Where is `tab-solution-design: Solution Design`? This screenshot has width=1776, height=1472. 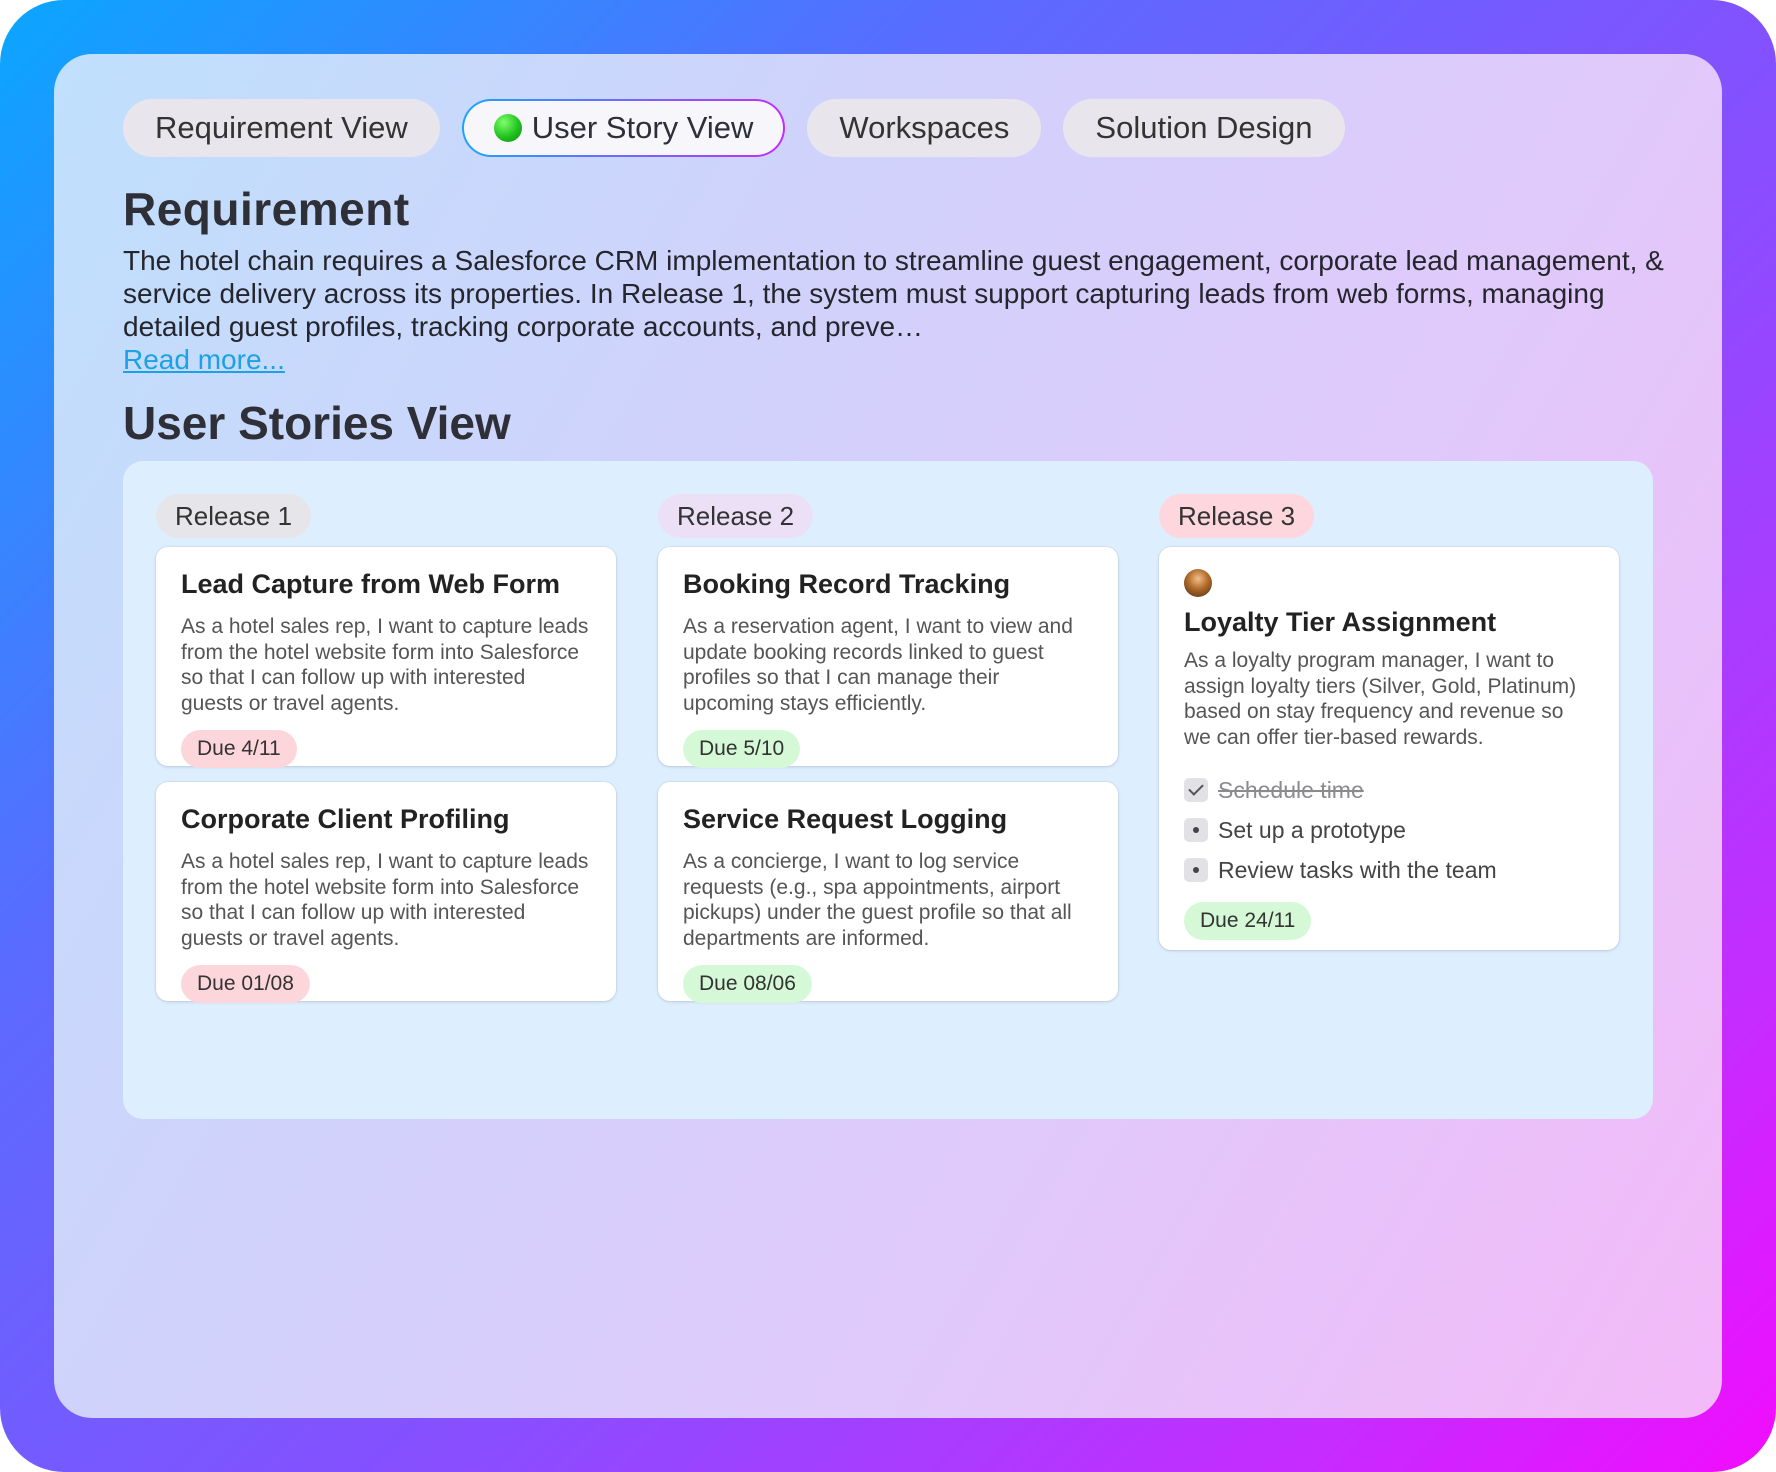
tab-solution-design: Solution Design is located at coordinates (1204, 128).